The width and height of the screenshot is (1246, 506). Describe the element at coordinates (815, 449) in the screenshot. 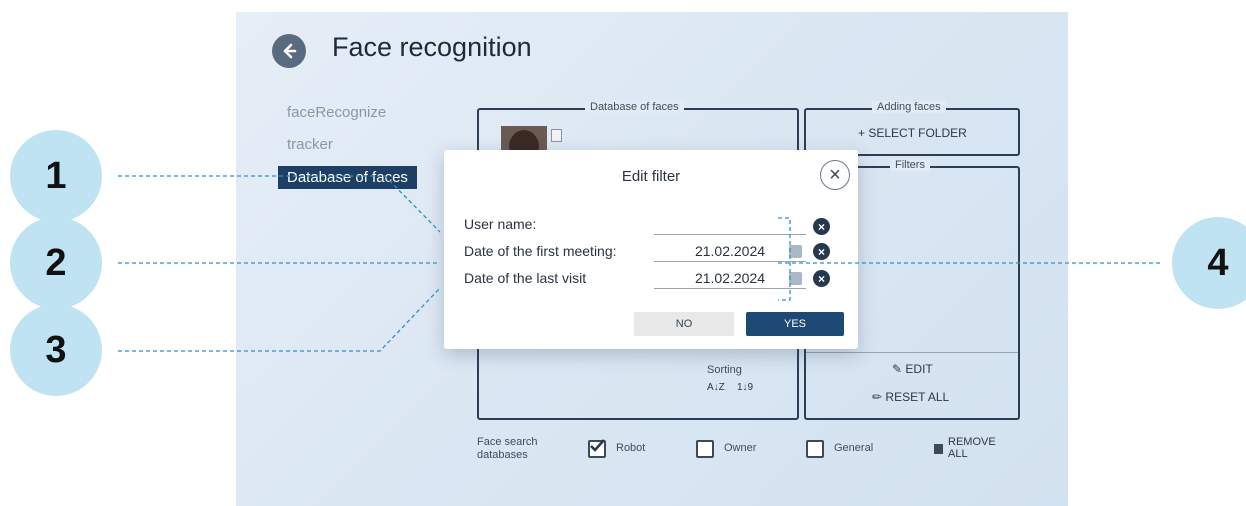

I see `general-checkbox` at that location.